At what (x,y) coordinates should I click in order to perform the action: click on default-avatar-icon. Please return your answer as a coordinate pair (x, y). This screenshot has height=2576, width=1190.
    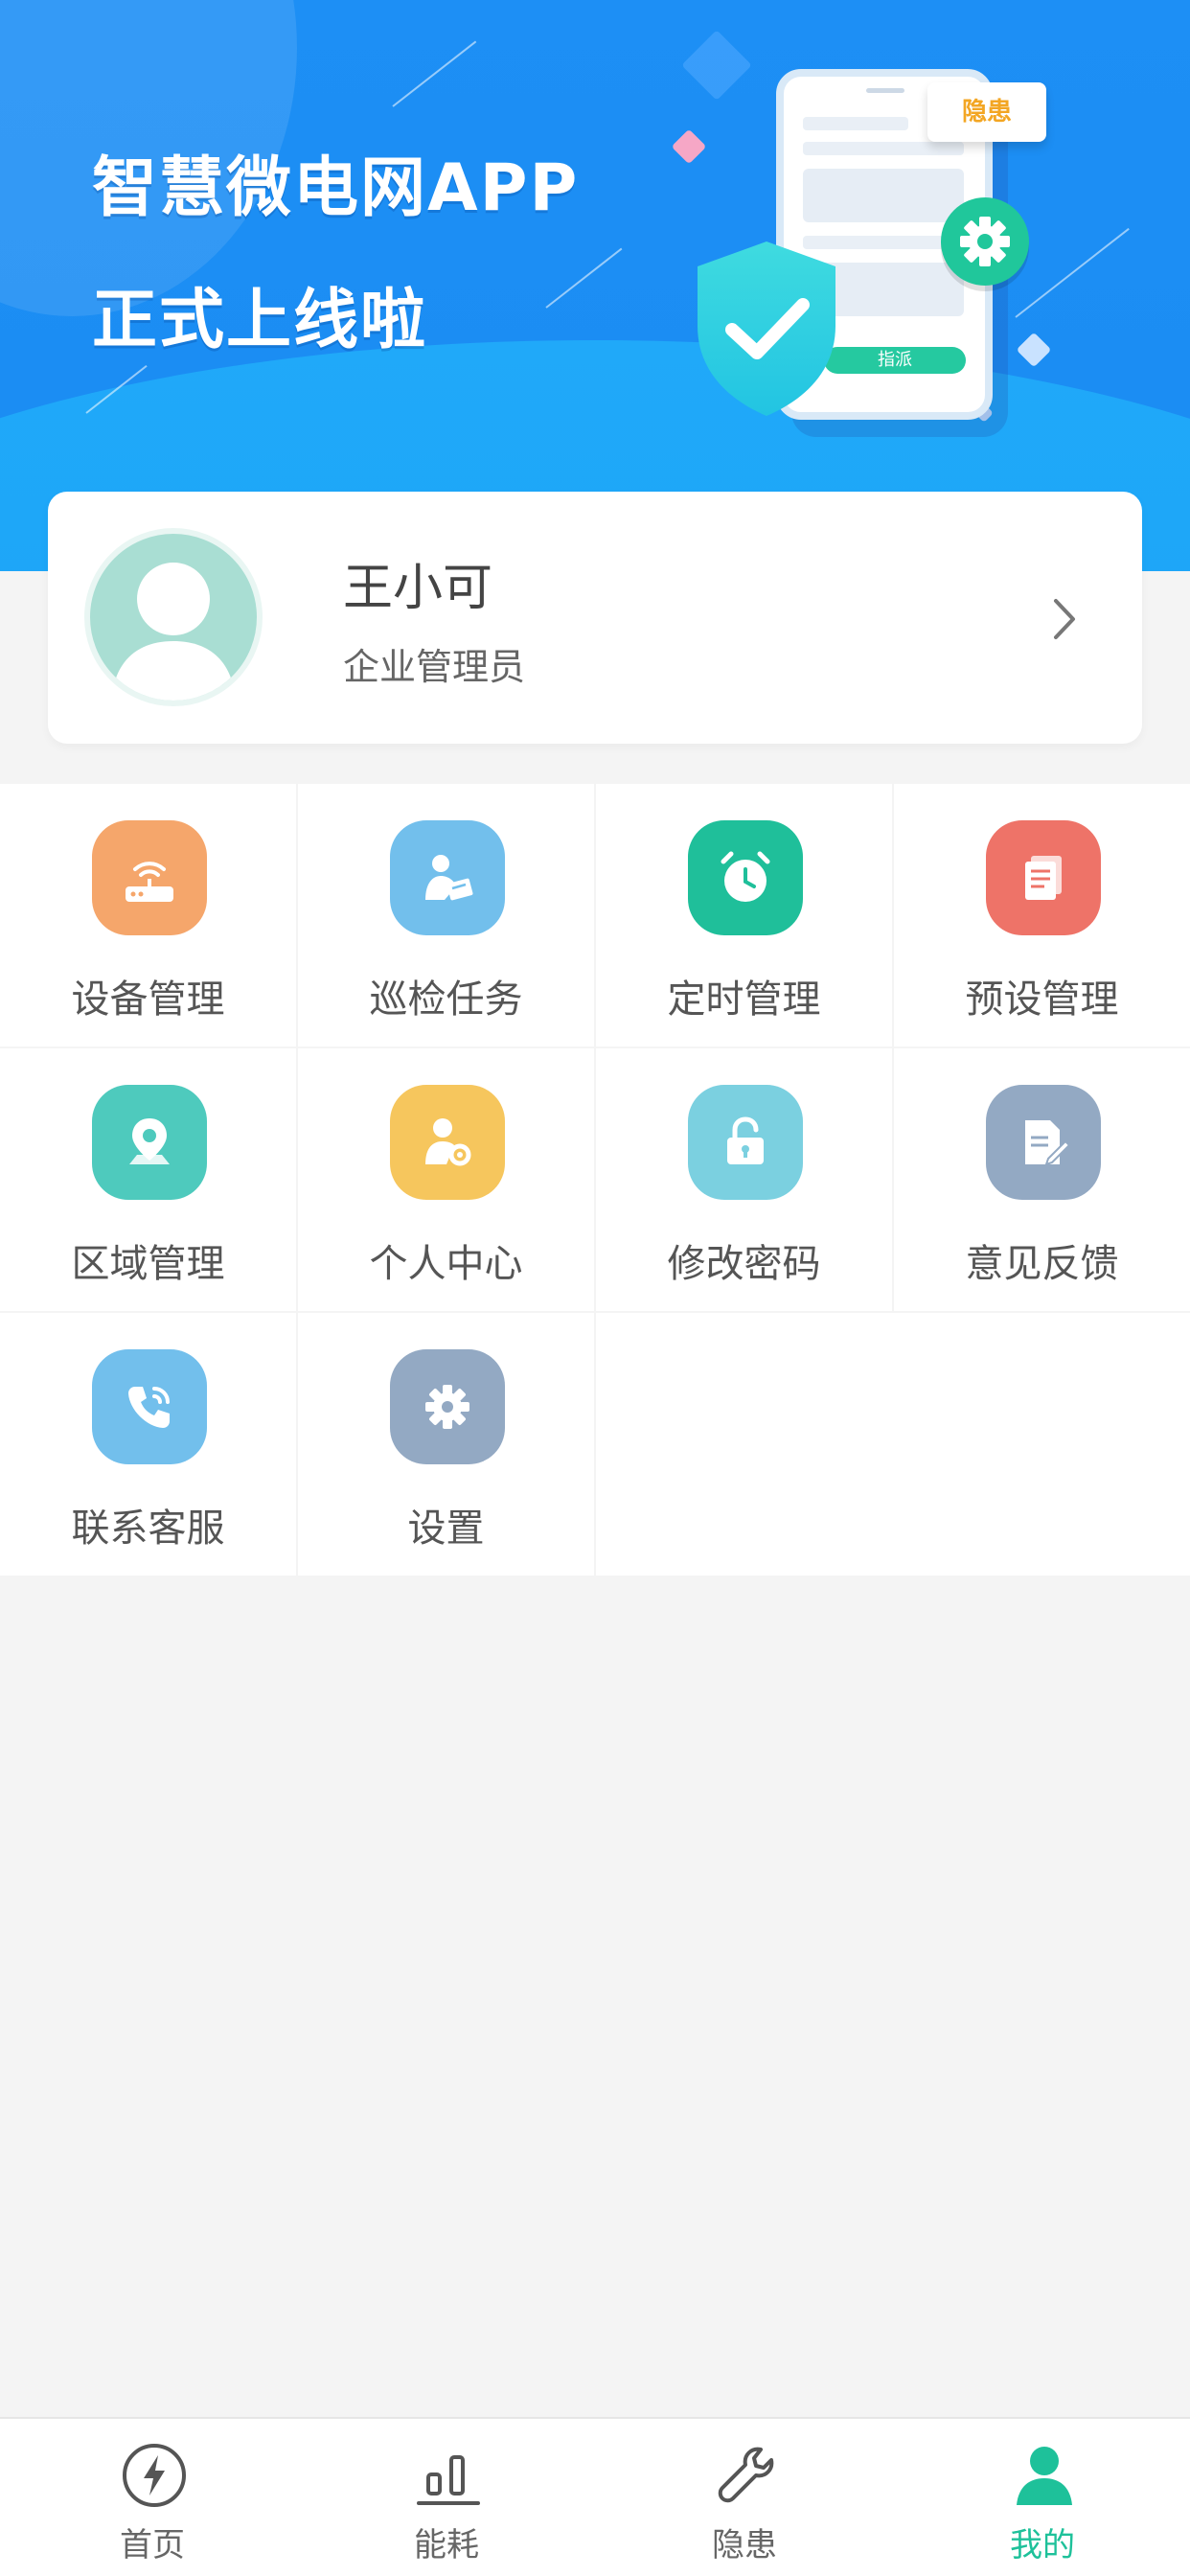
    Looking at the image, I should click on (174, 632).